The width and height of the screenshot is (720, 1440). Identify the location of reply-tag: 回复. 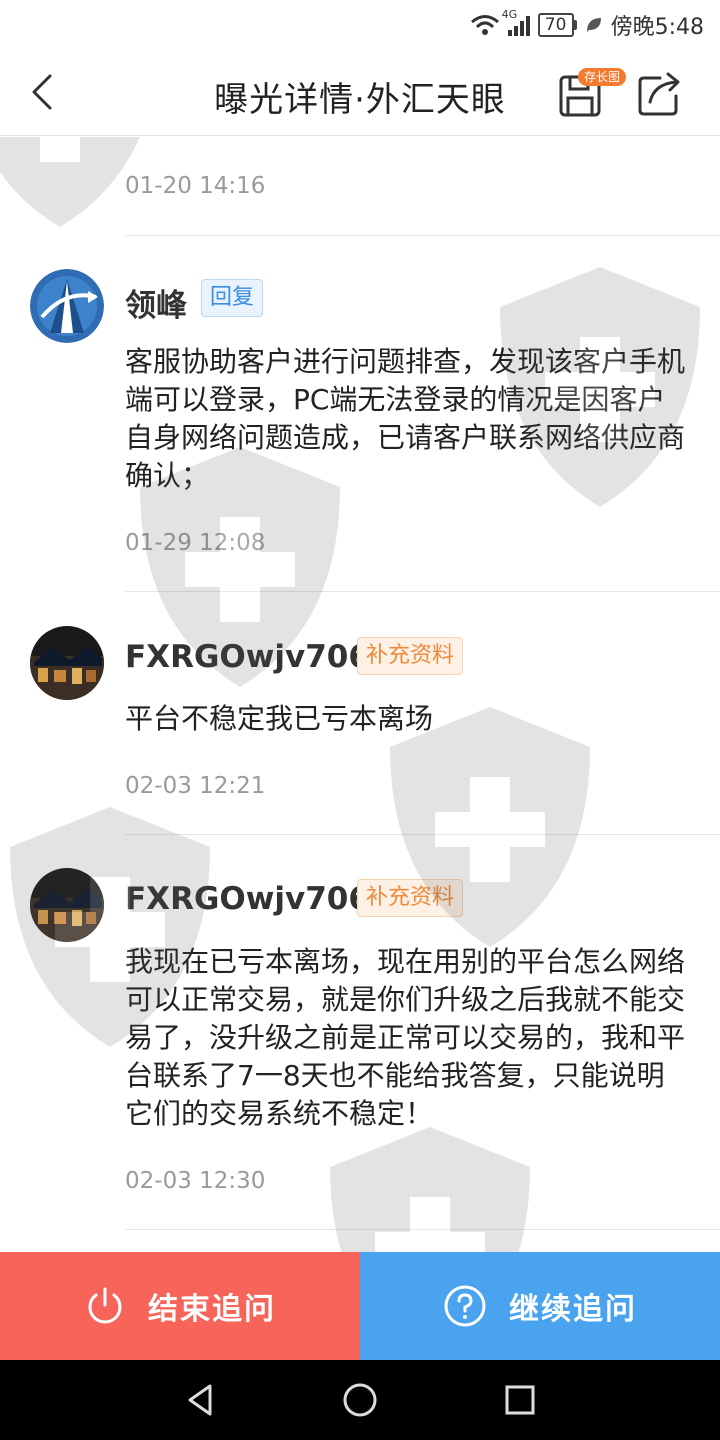
(232, 298).